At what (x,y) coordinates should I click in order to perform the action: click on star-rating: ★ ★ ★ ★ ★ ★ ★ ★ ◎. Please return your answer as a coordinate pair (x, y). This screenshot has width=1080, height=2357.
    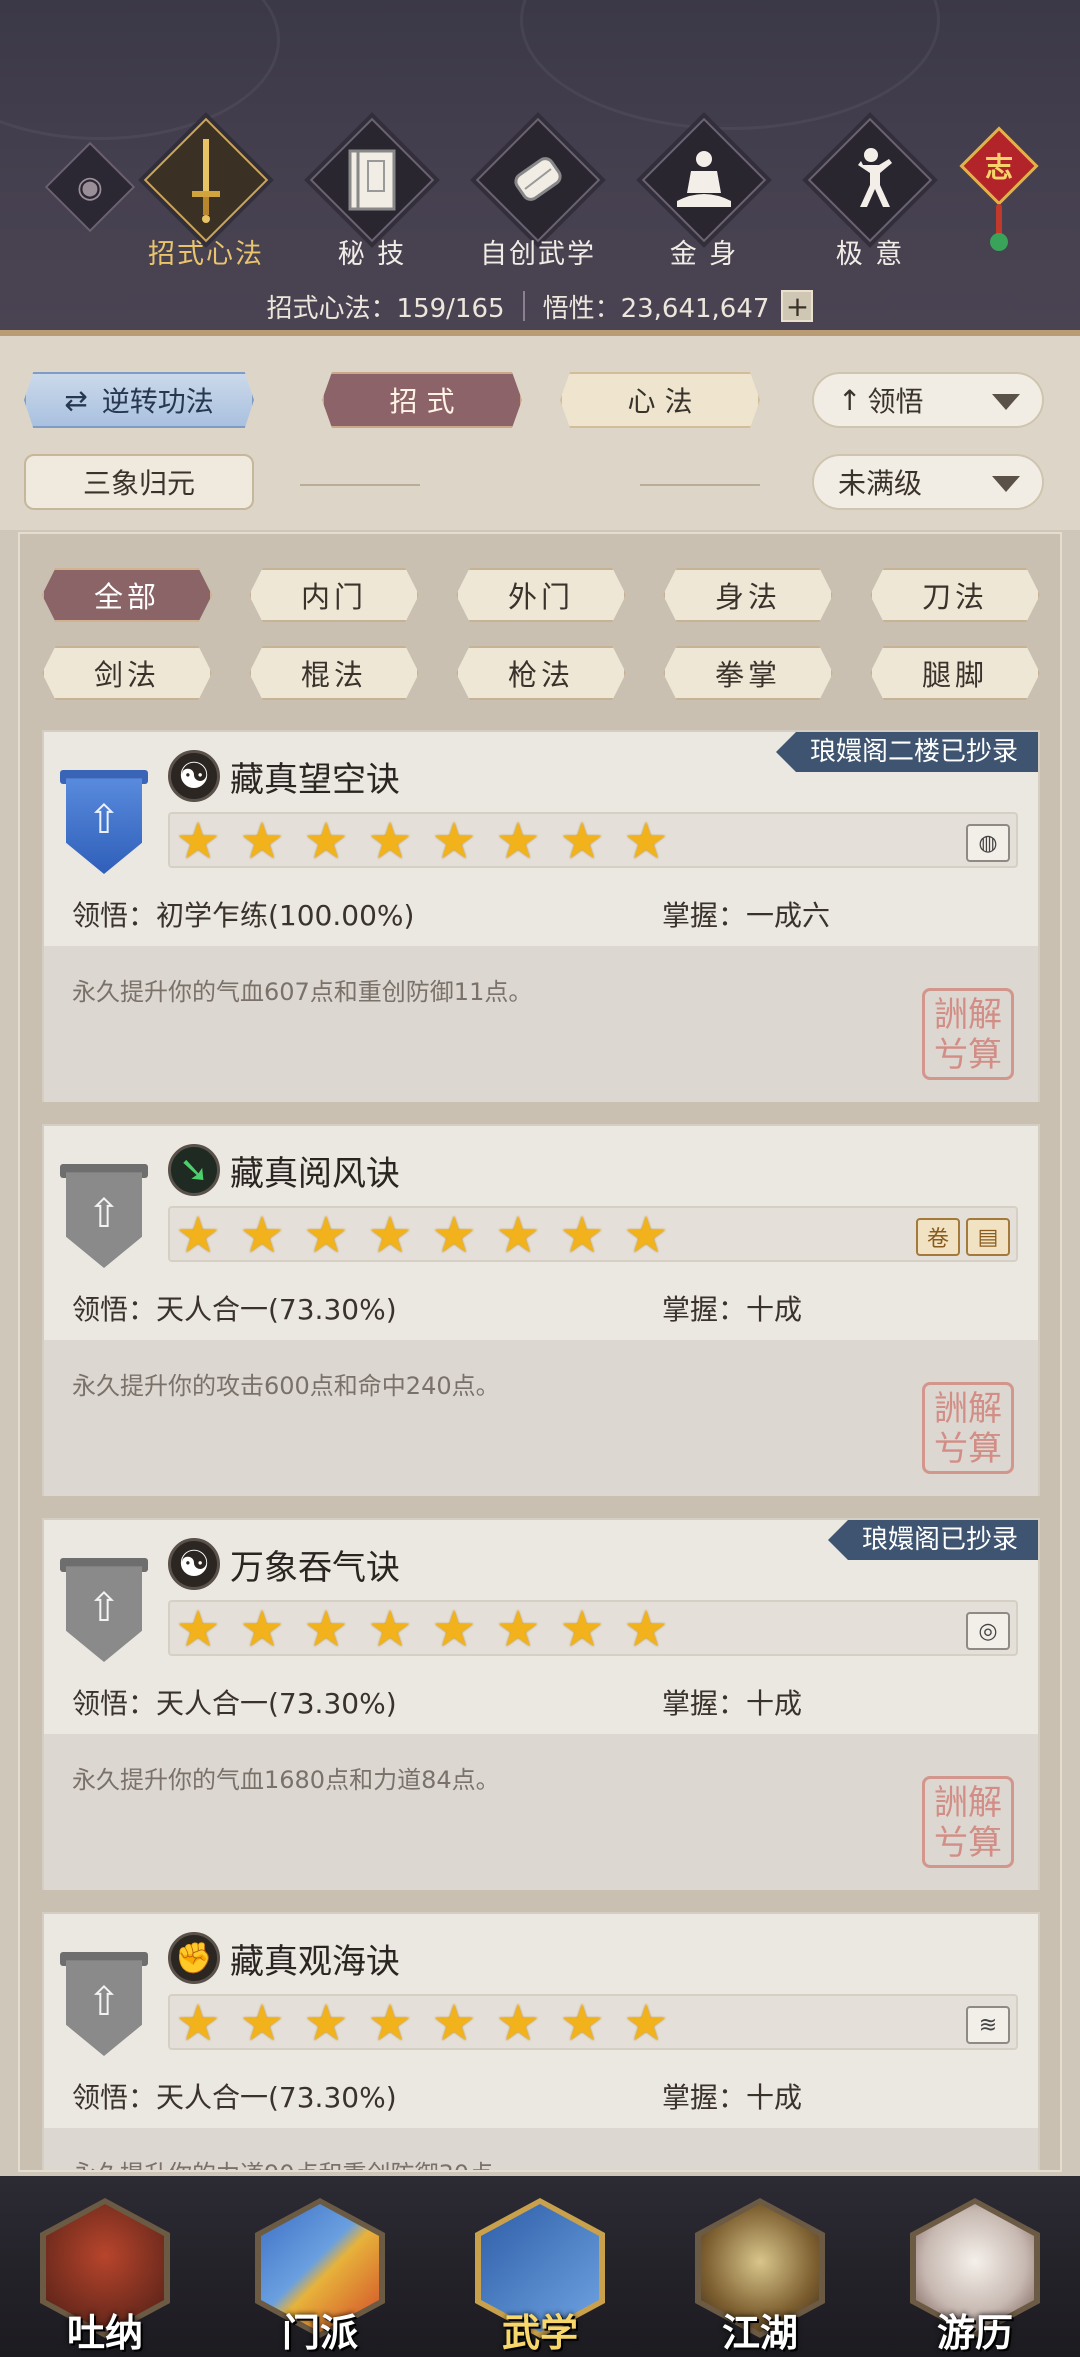
    Looking at the image, I should click on (593, 1628).